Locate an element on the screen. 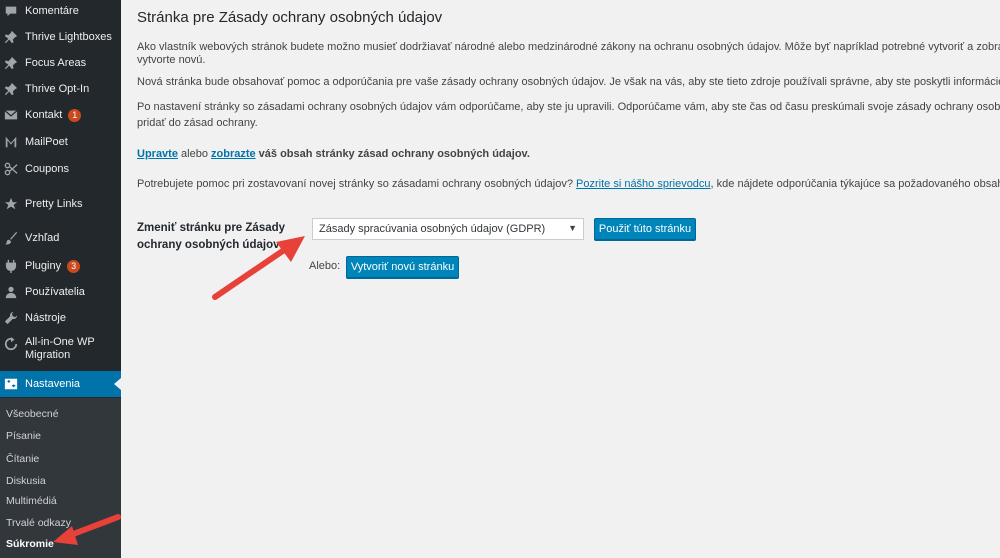  menu-label: Nástroje is located at coordinates (45, 317).